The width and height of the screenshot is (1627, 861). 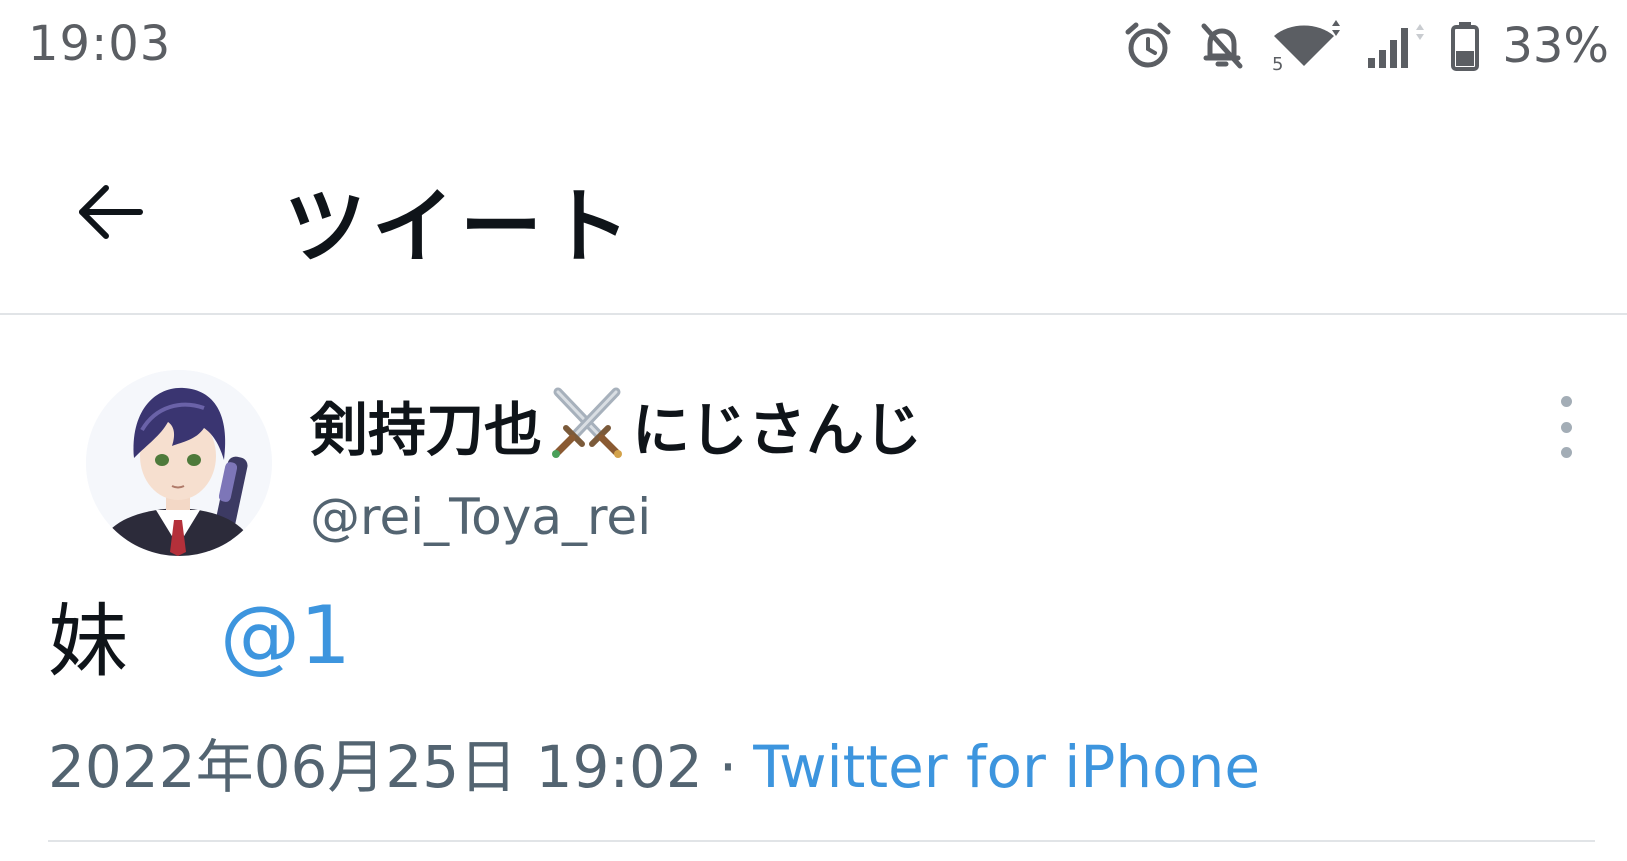 I want to click on wifi-icon: 5, so click(x=1306, y=46).